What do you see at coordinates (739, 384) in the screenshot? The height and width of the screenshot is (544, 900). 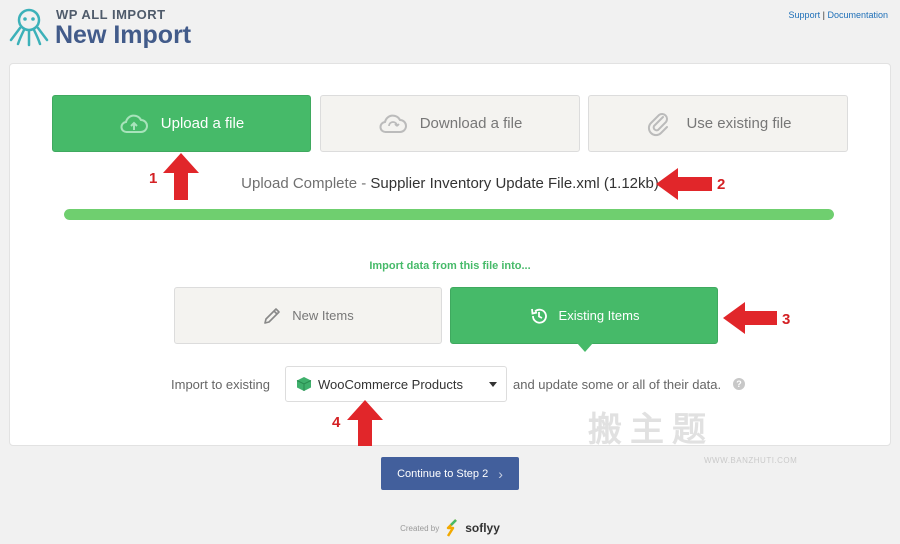 I see `help-icon: ?` at bounding box center [739, 384].